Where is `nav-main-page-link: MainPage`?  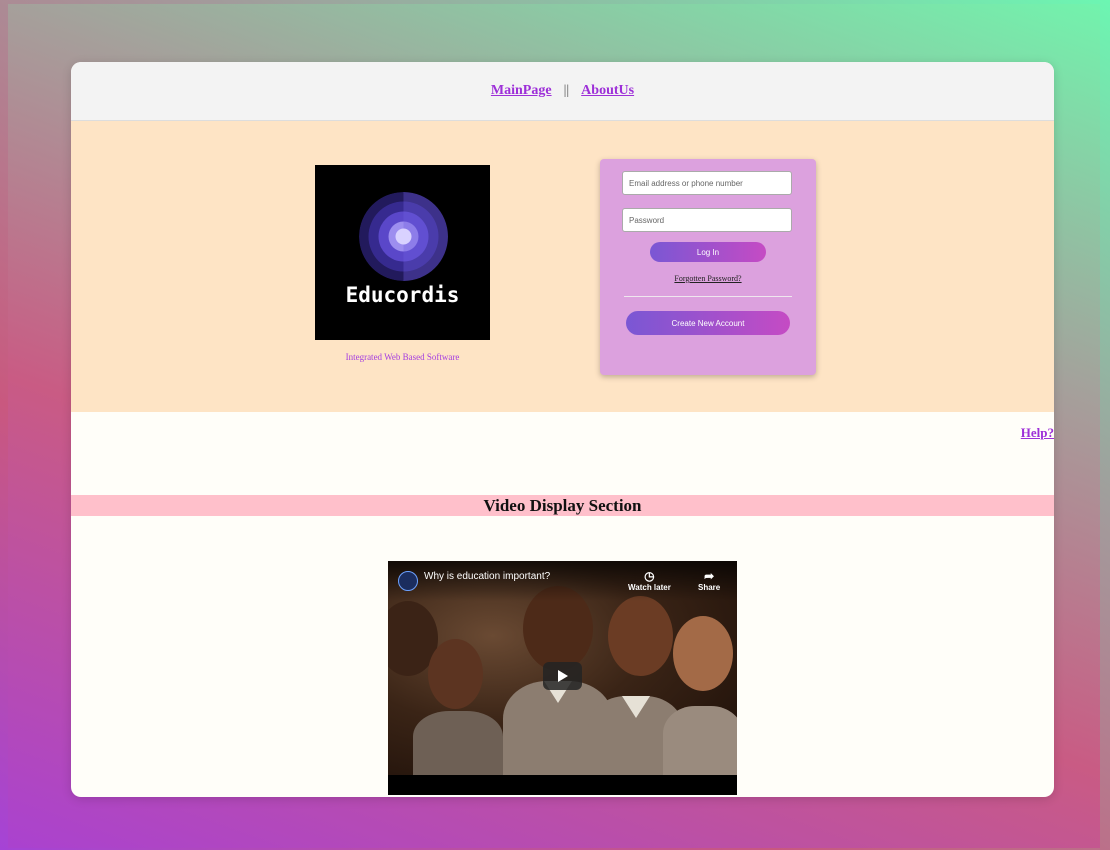 nav-main-page-link: MainPage is located at coordinates (521, 91).